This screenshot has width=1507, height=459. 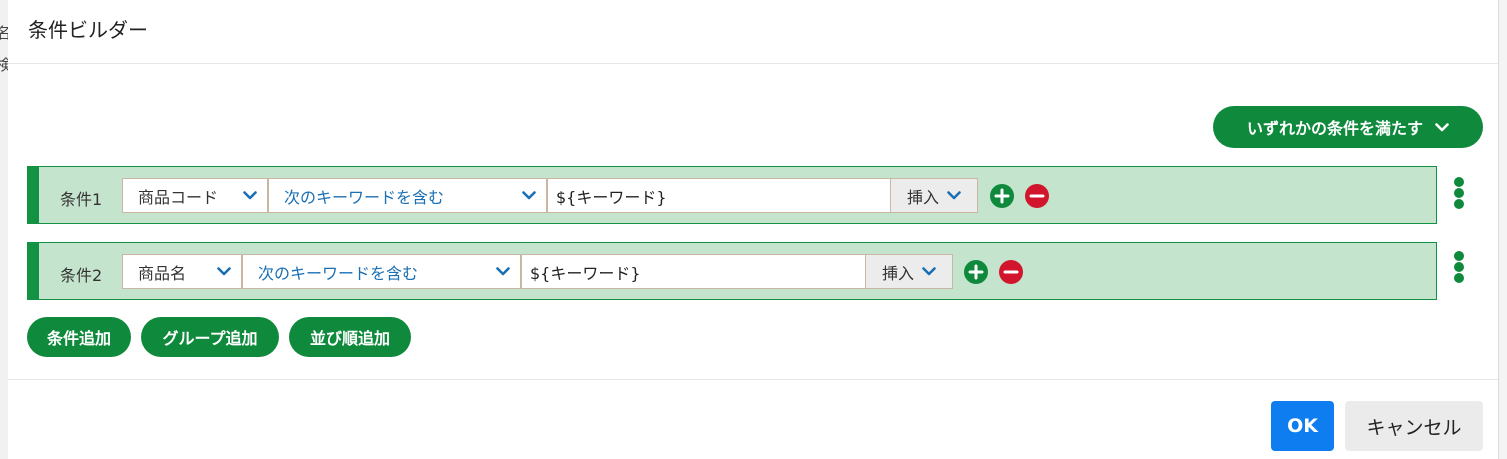 I want to click on field-select-value: 商品名, so click(x=162, y=273).